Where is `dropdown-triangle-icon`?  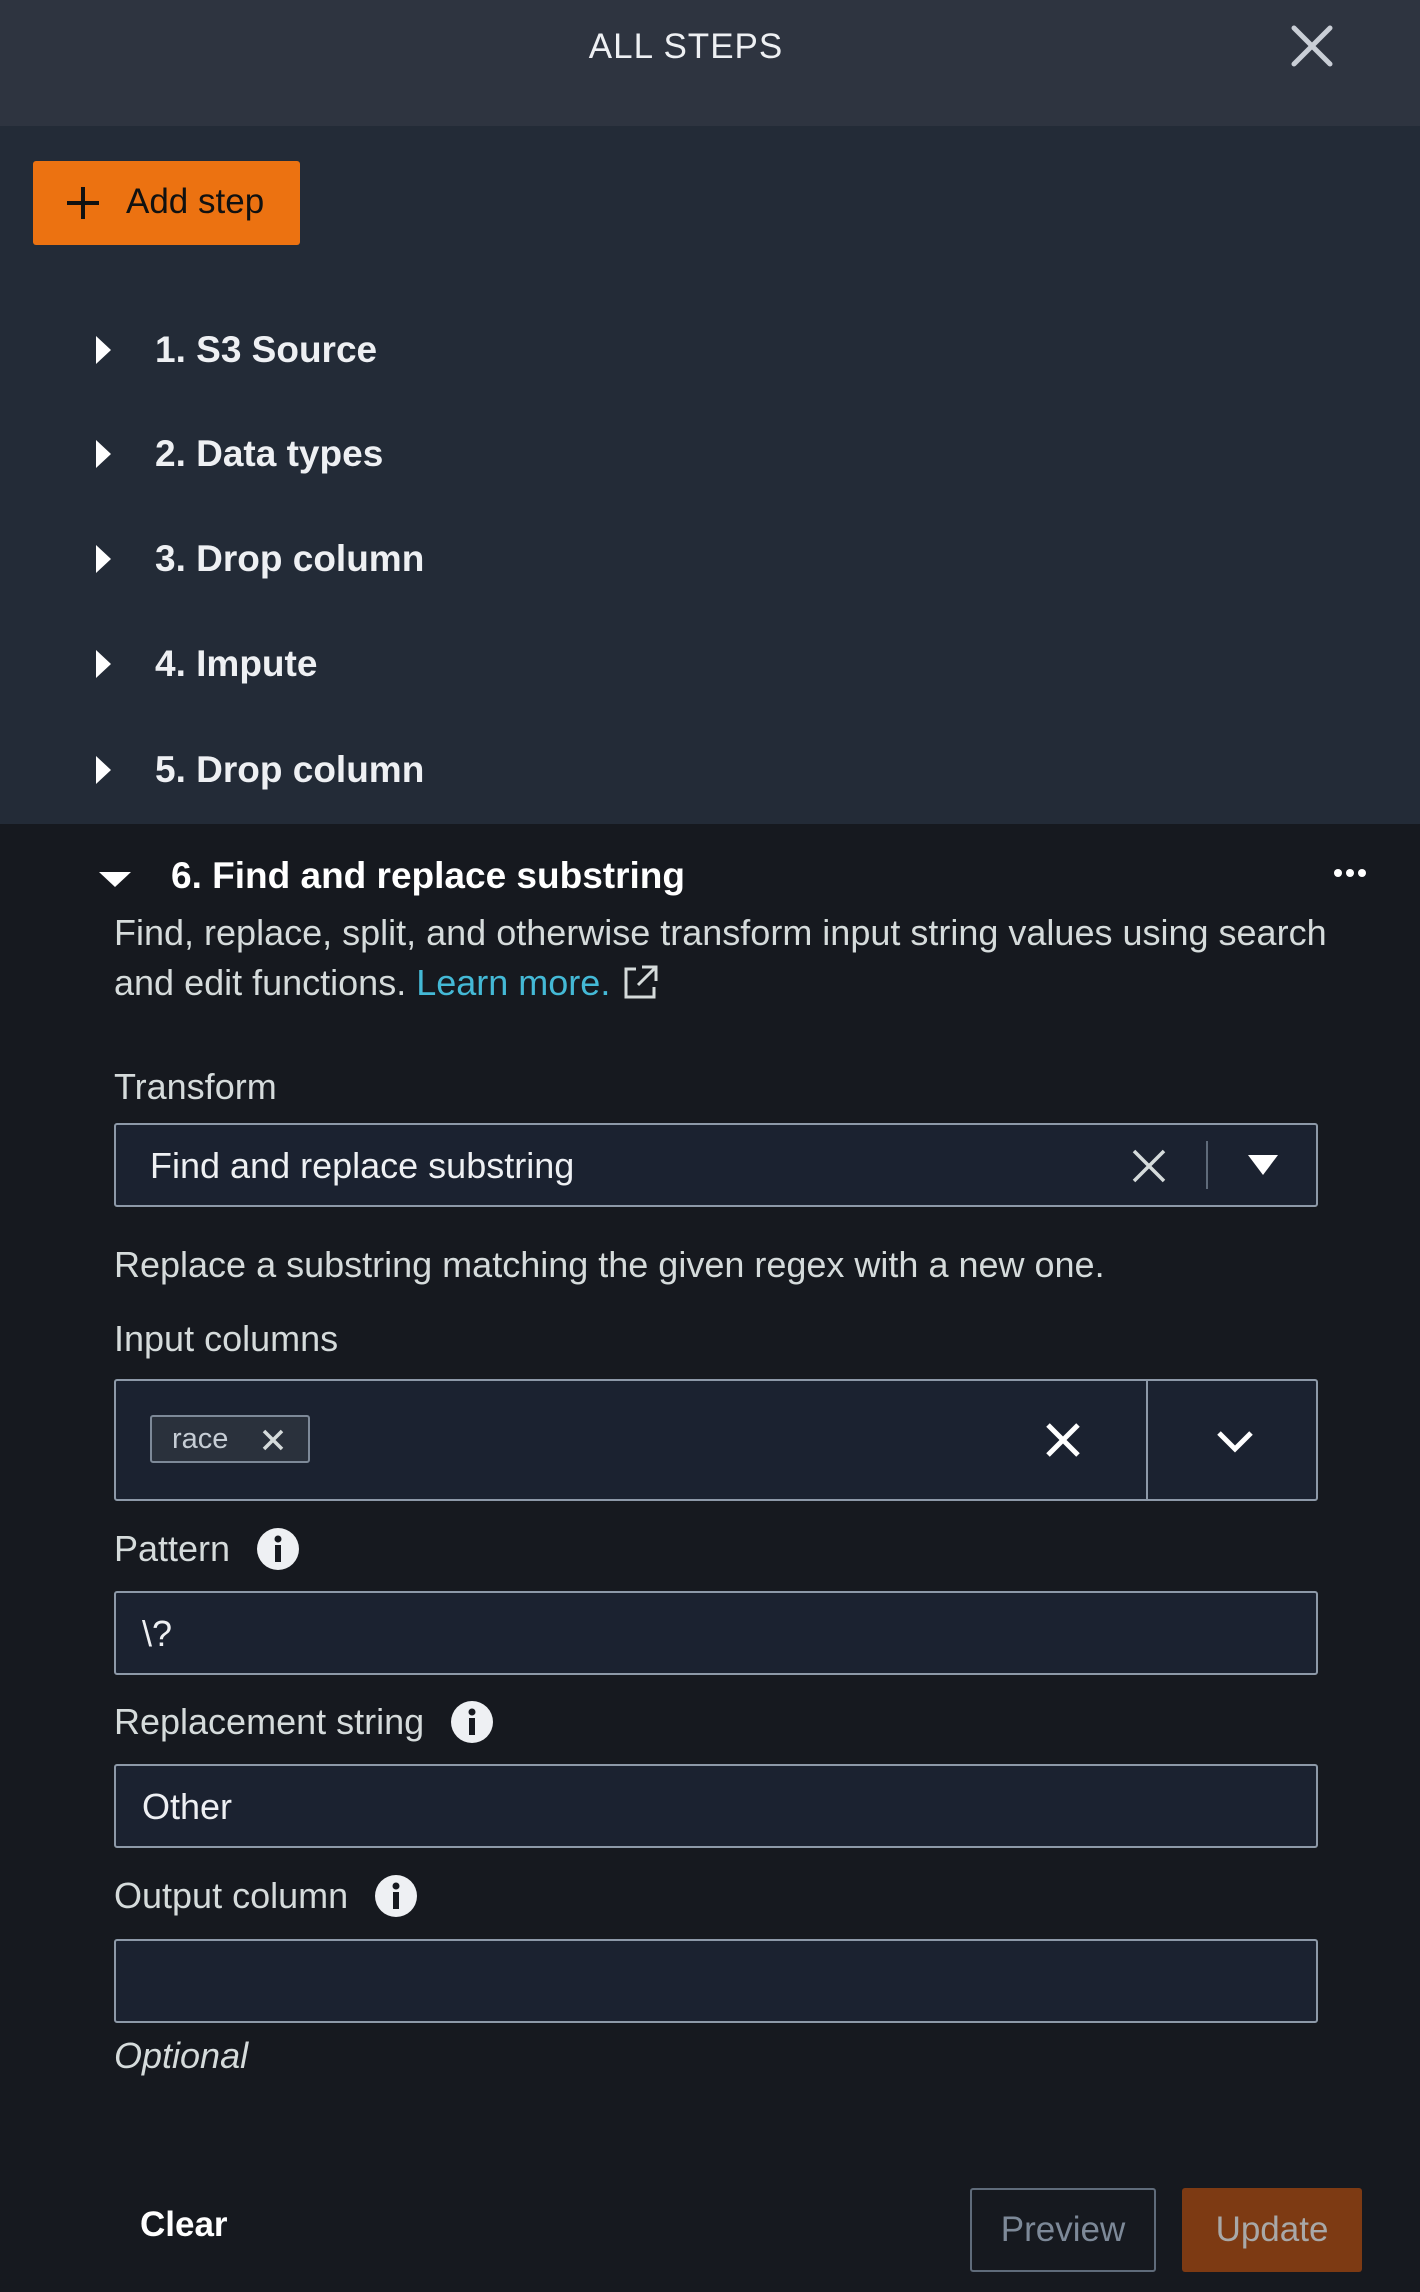 dropdown-triangle-icon is located at coordinates (1263, 1165).